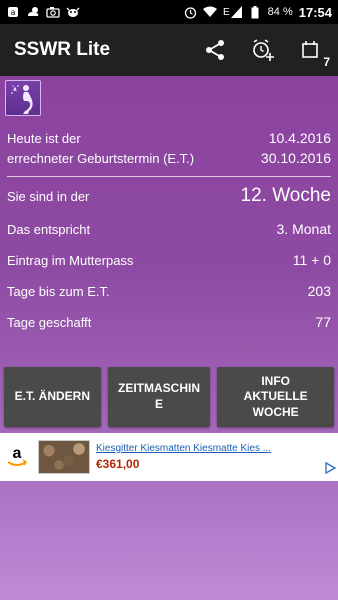  I want to click on pregnant-woman-icon, so click(22, 99).